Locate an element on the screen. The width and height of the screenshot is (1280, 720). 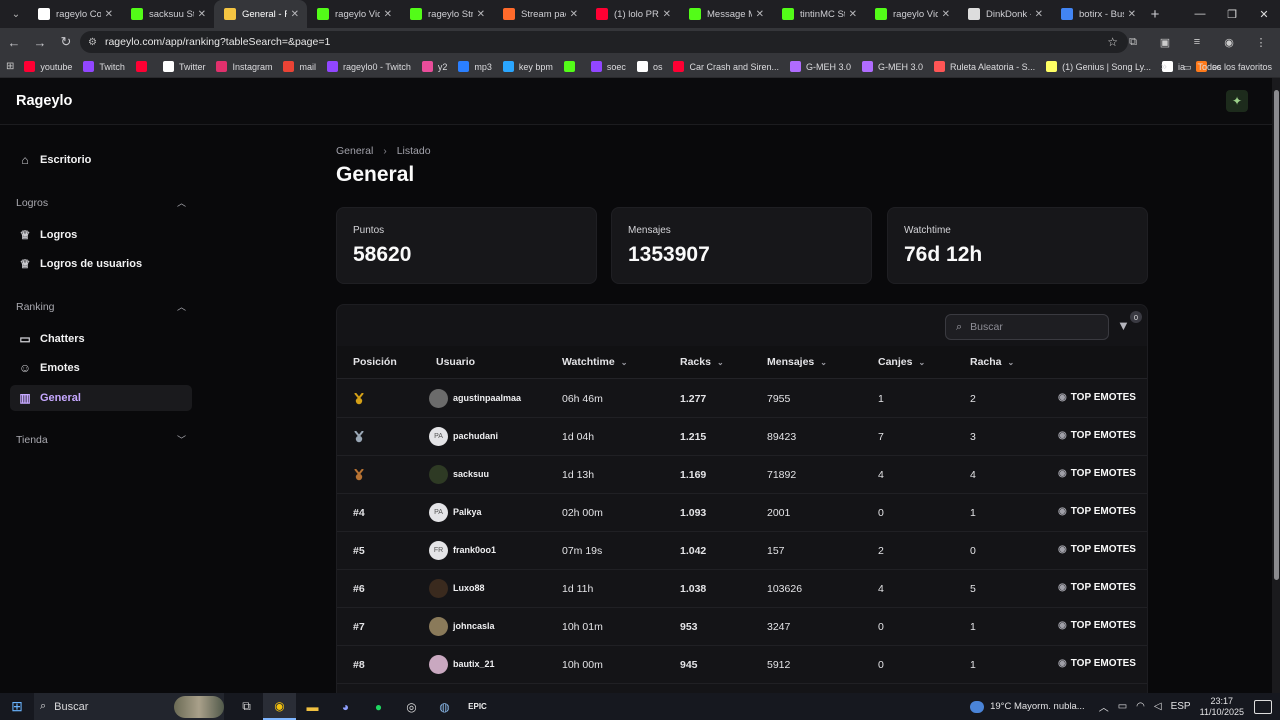
reload-icon: ↻ is located at coordinates (66, 42).